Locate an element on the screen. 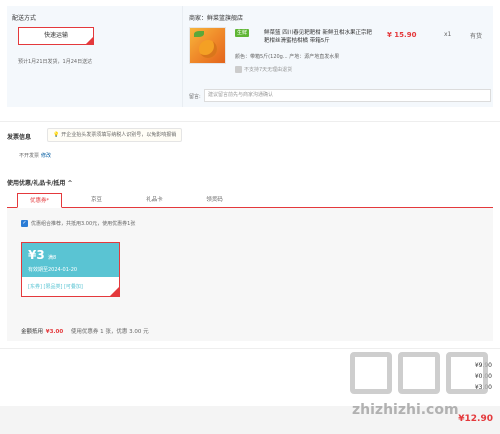 Image resolution: width=500 pixels, height=434 pixels. no-return-notice: 不支持7天无理由退货 is located at coordinates (263, 69).